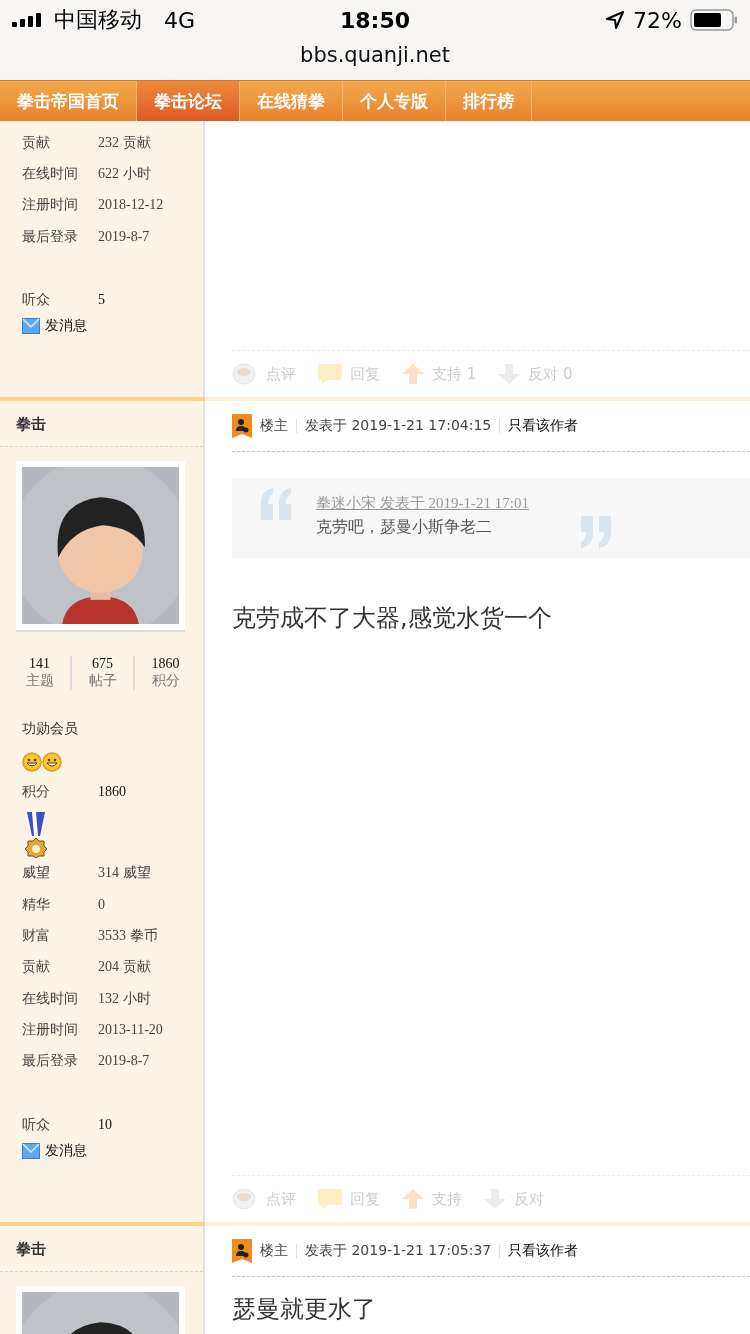  I want to click on carrier-name: 中国移动, so click(98, 20).